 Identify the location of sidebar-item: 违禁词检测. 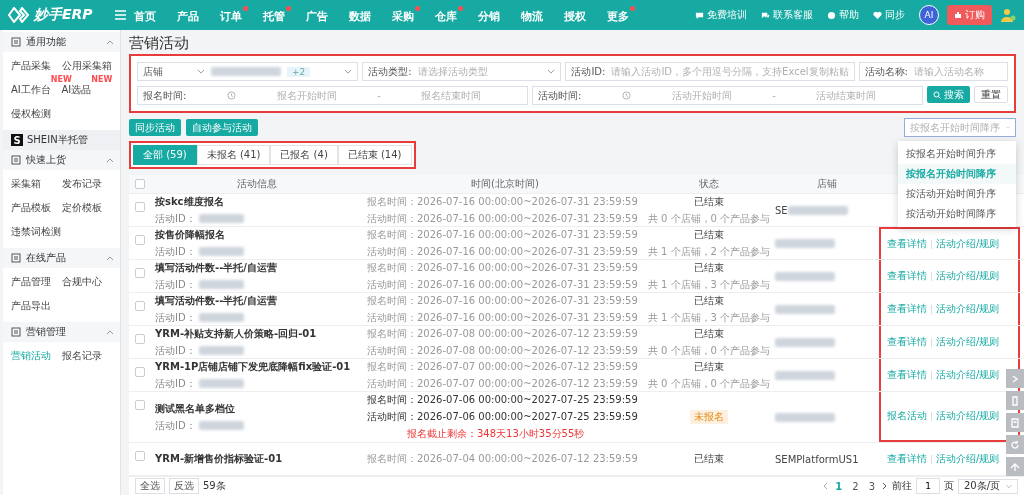
(36, 232).